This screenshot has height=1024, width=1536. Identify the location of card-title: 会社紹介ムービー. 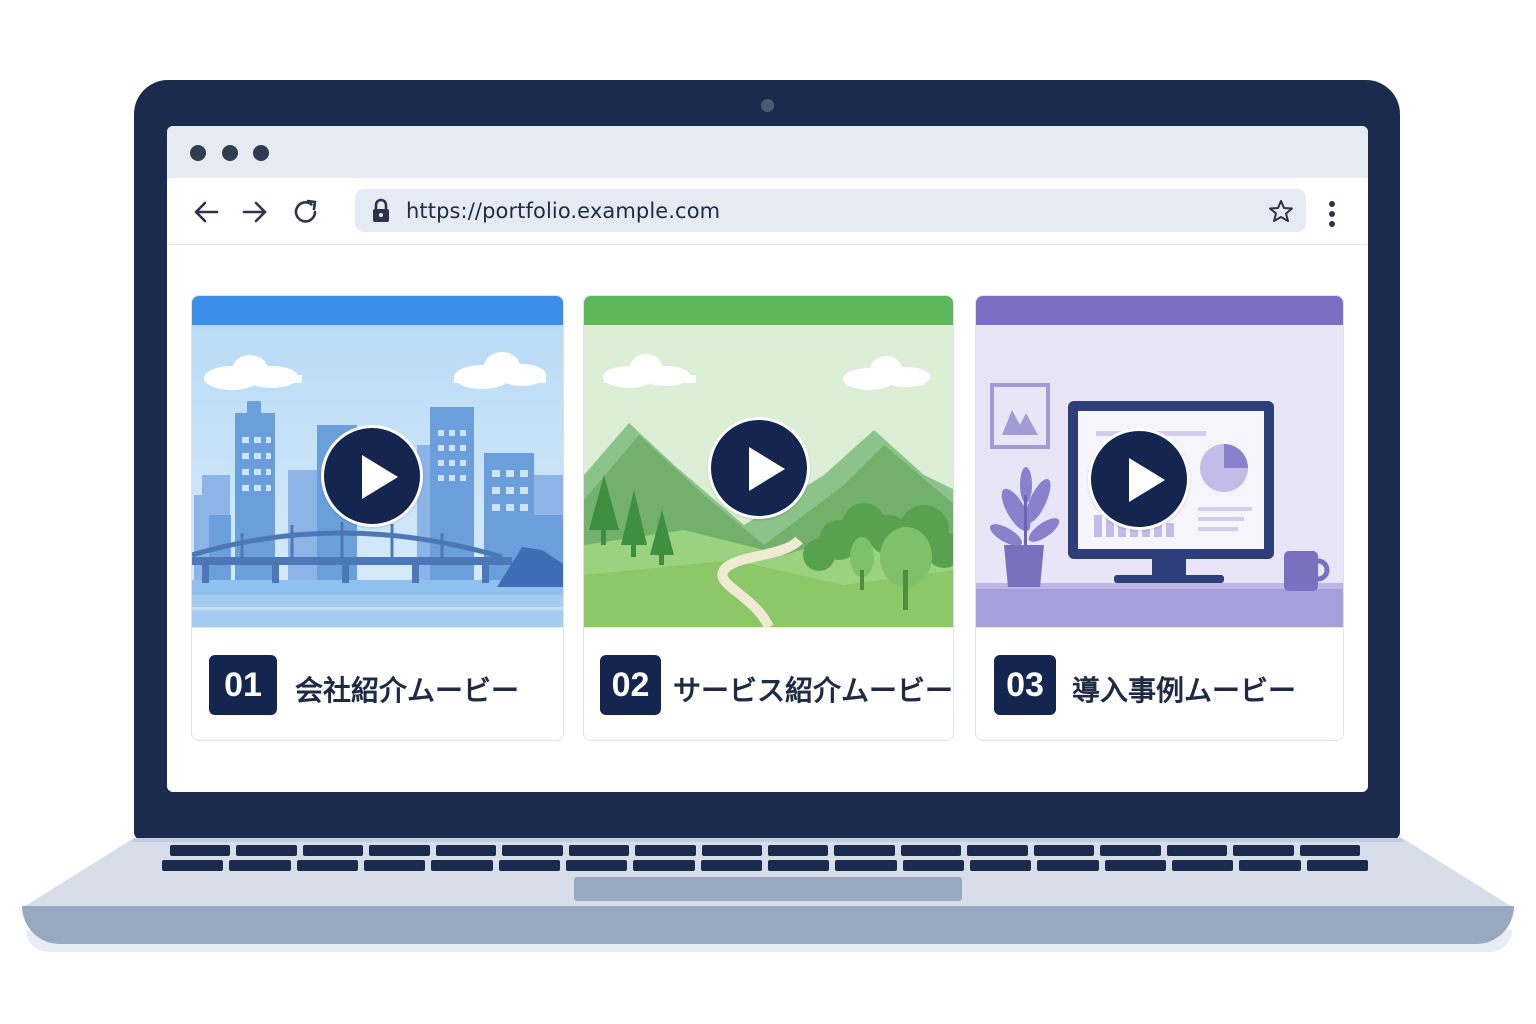
(407, 689).